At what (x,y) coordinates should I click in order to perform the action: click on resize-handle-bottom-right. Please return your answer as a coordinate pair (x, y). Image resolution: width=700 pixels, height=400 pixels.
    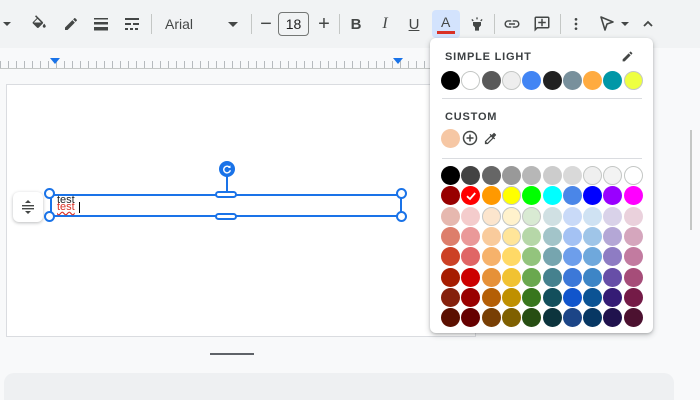
    Looking at the image, I should click on (401, 216).